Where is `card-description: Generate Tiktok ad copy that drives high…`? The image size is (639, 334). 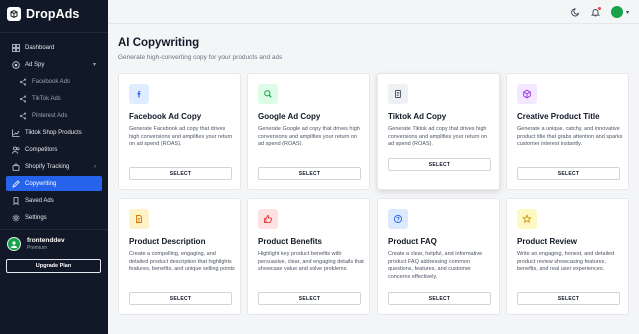
card-description: Generate Tiktok ad copy that drives high… is located at coordinates (438, 136).